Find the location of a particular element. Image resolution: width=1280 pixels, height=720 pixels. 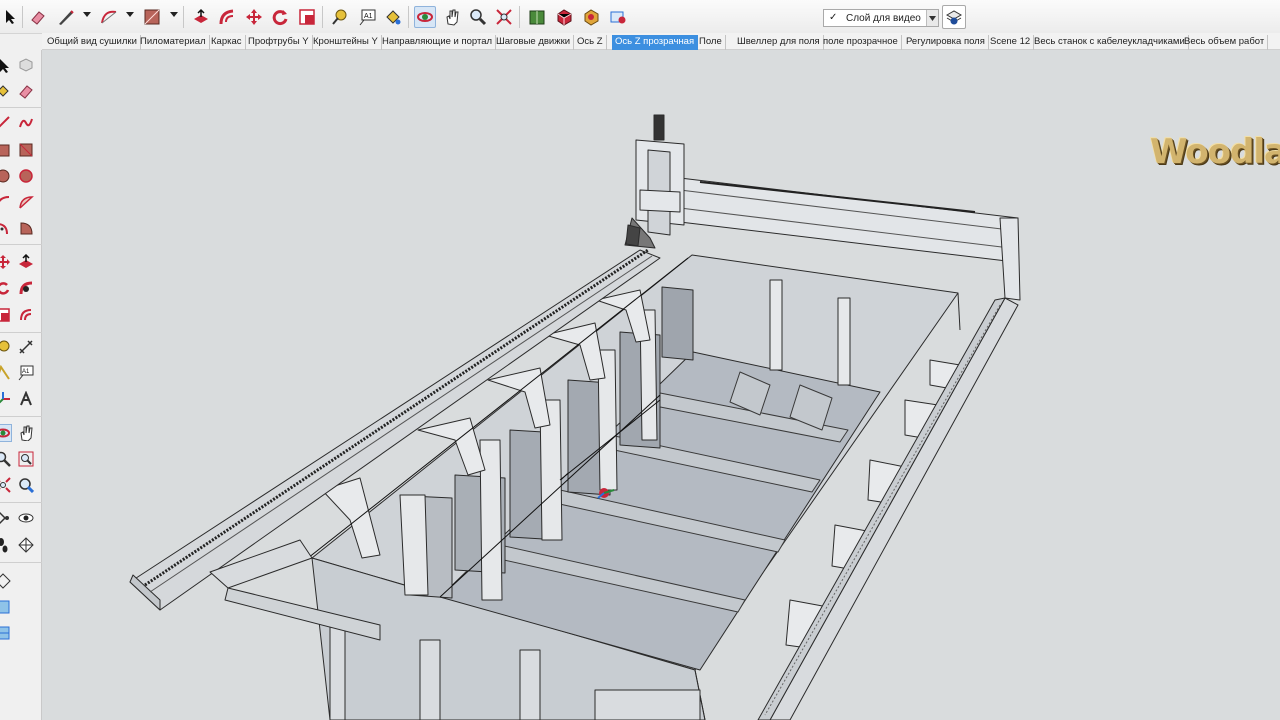

arc-dropdown-icon is located at coordinates (130, 14).